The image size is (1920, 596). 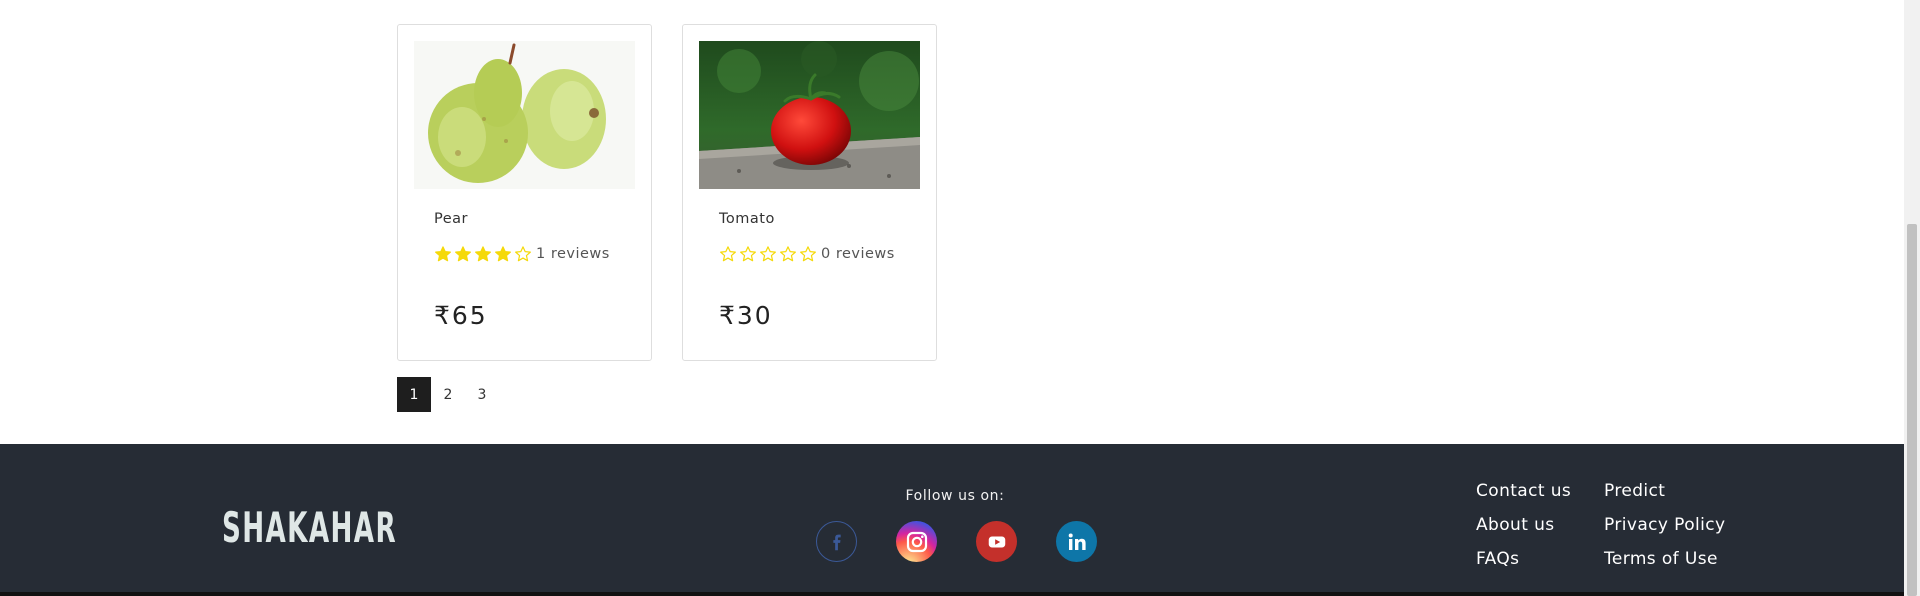 I want to click on linkedin-icon, so click(x=1077, y=541).